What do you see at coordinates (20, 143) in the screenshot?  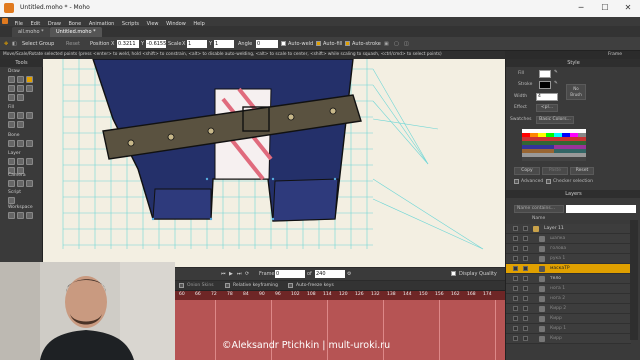 I see `translate-bone-tool-icon` at bounding box center [20, 143].